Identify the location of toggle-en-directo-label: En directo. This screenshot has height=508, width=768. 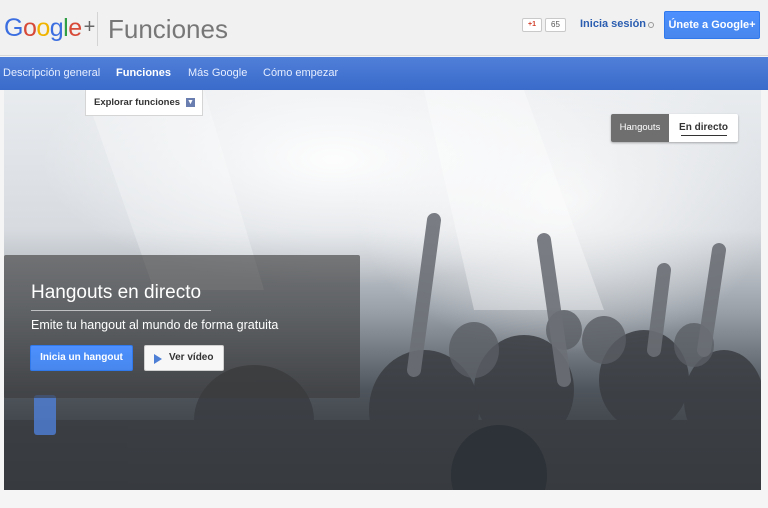
(703, 127).